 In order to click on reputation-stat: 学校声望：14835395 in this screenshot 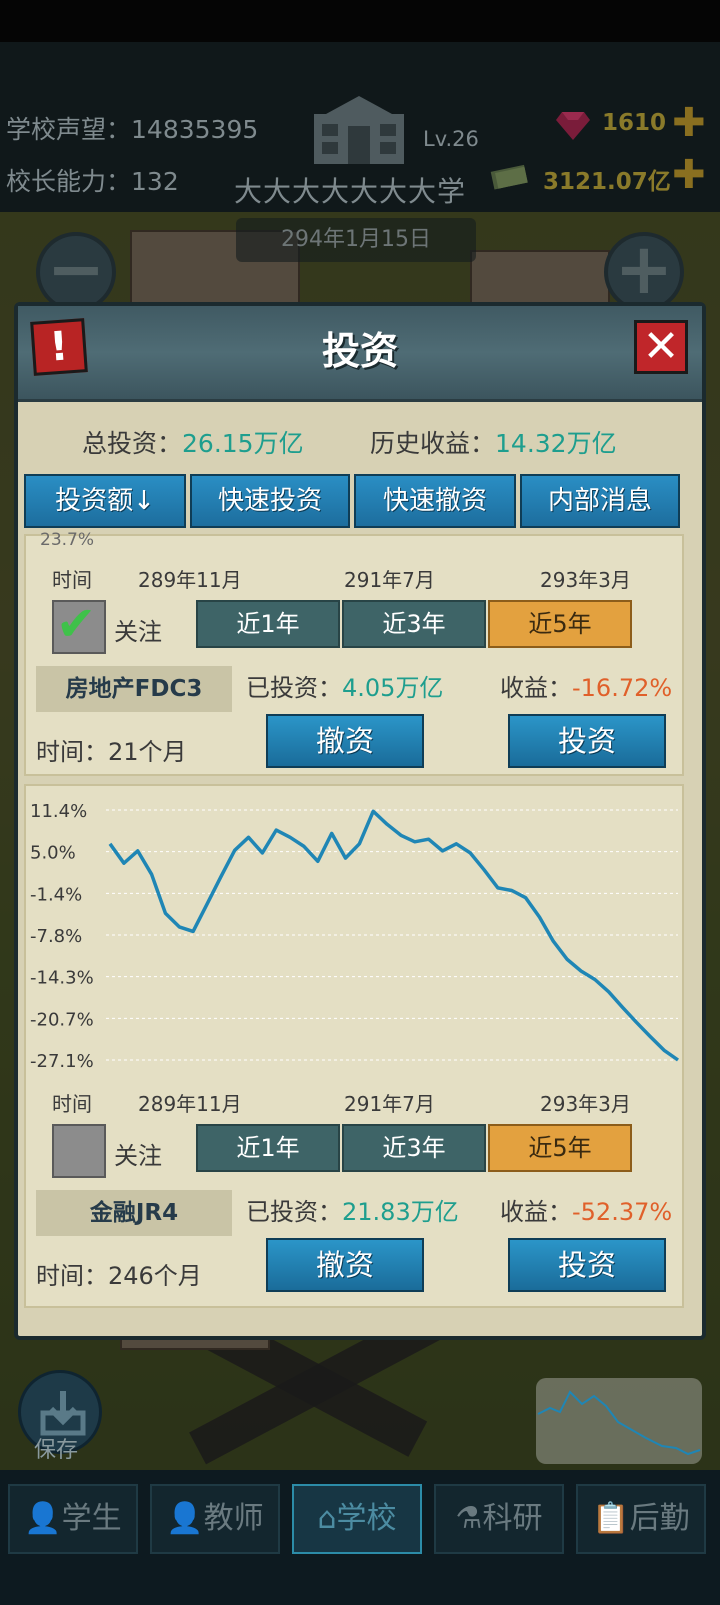, I will do `click(132, 129)`.